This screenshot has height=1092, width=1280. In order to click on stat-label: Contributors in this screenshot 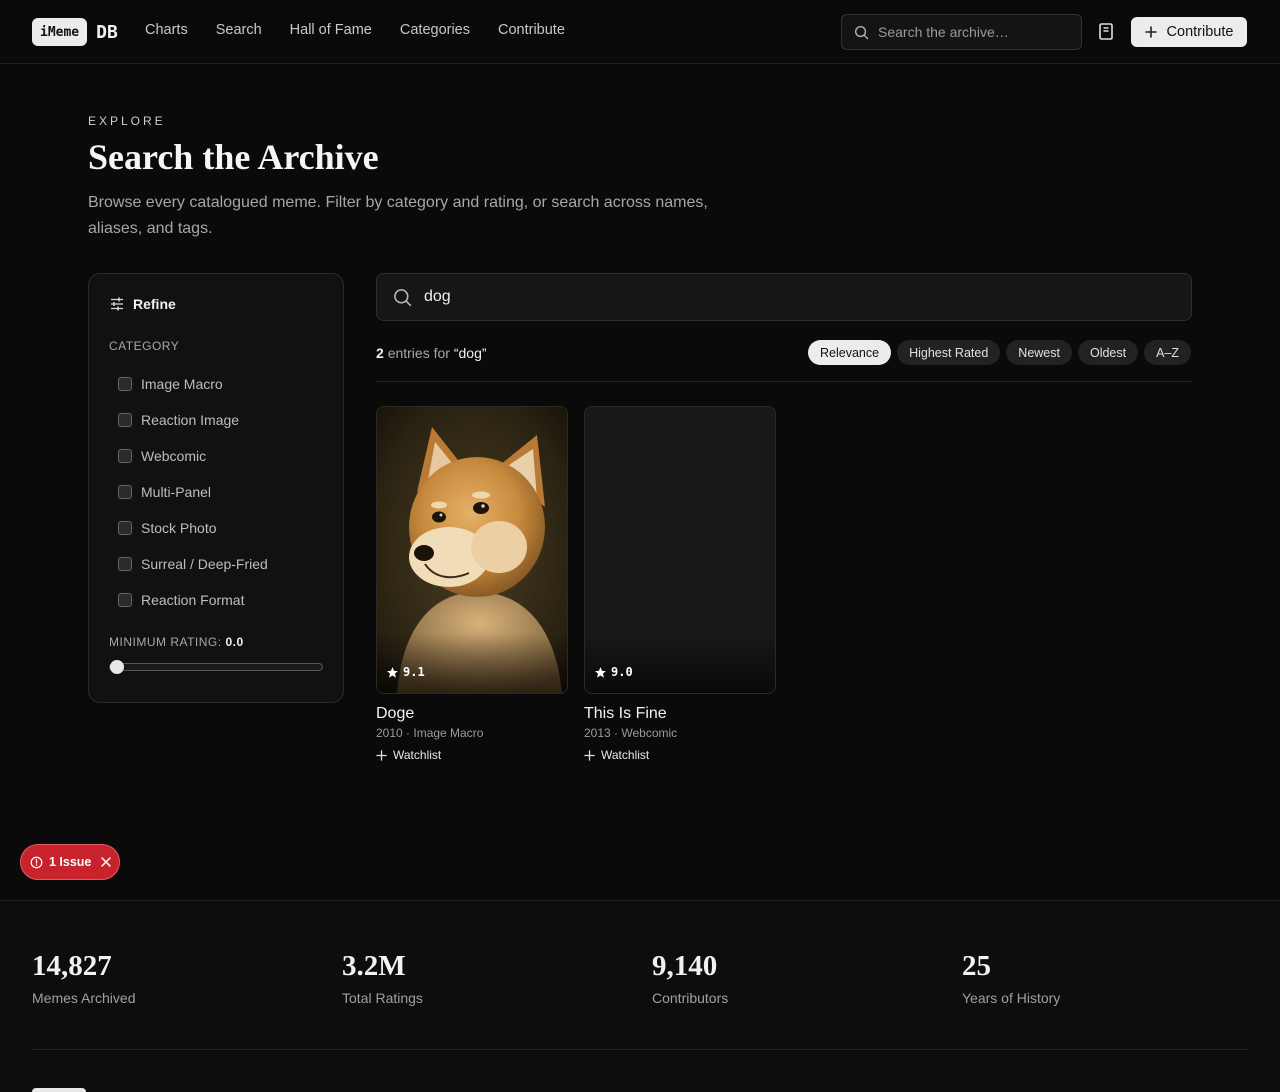, I will do `click(690, 998)`.